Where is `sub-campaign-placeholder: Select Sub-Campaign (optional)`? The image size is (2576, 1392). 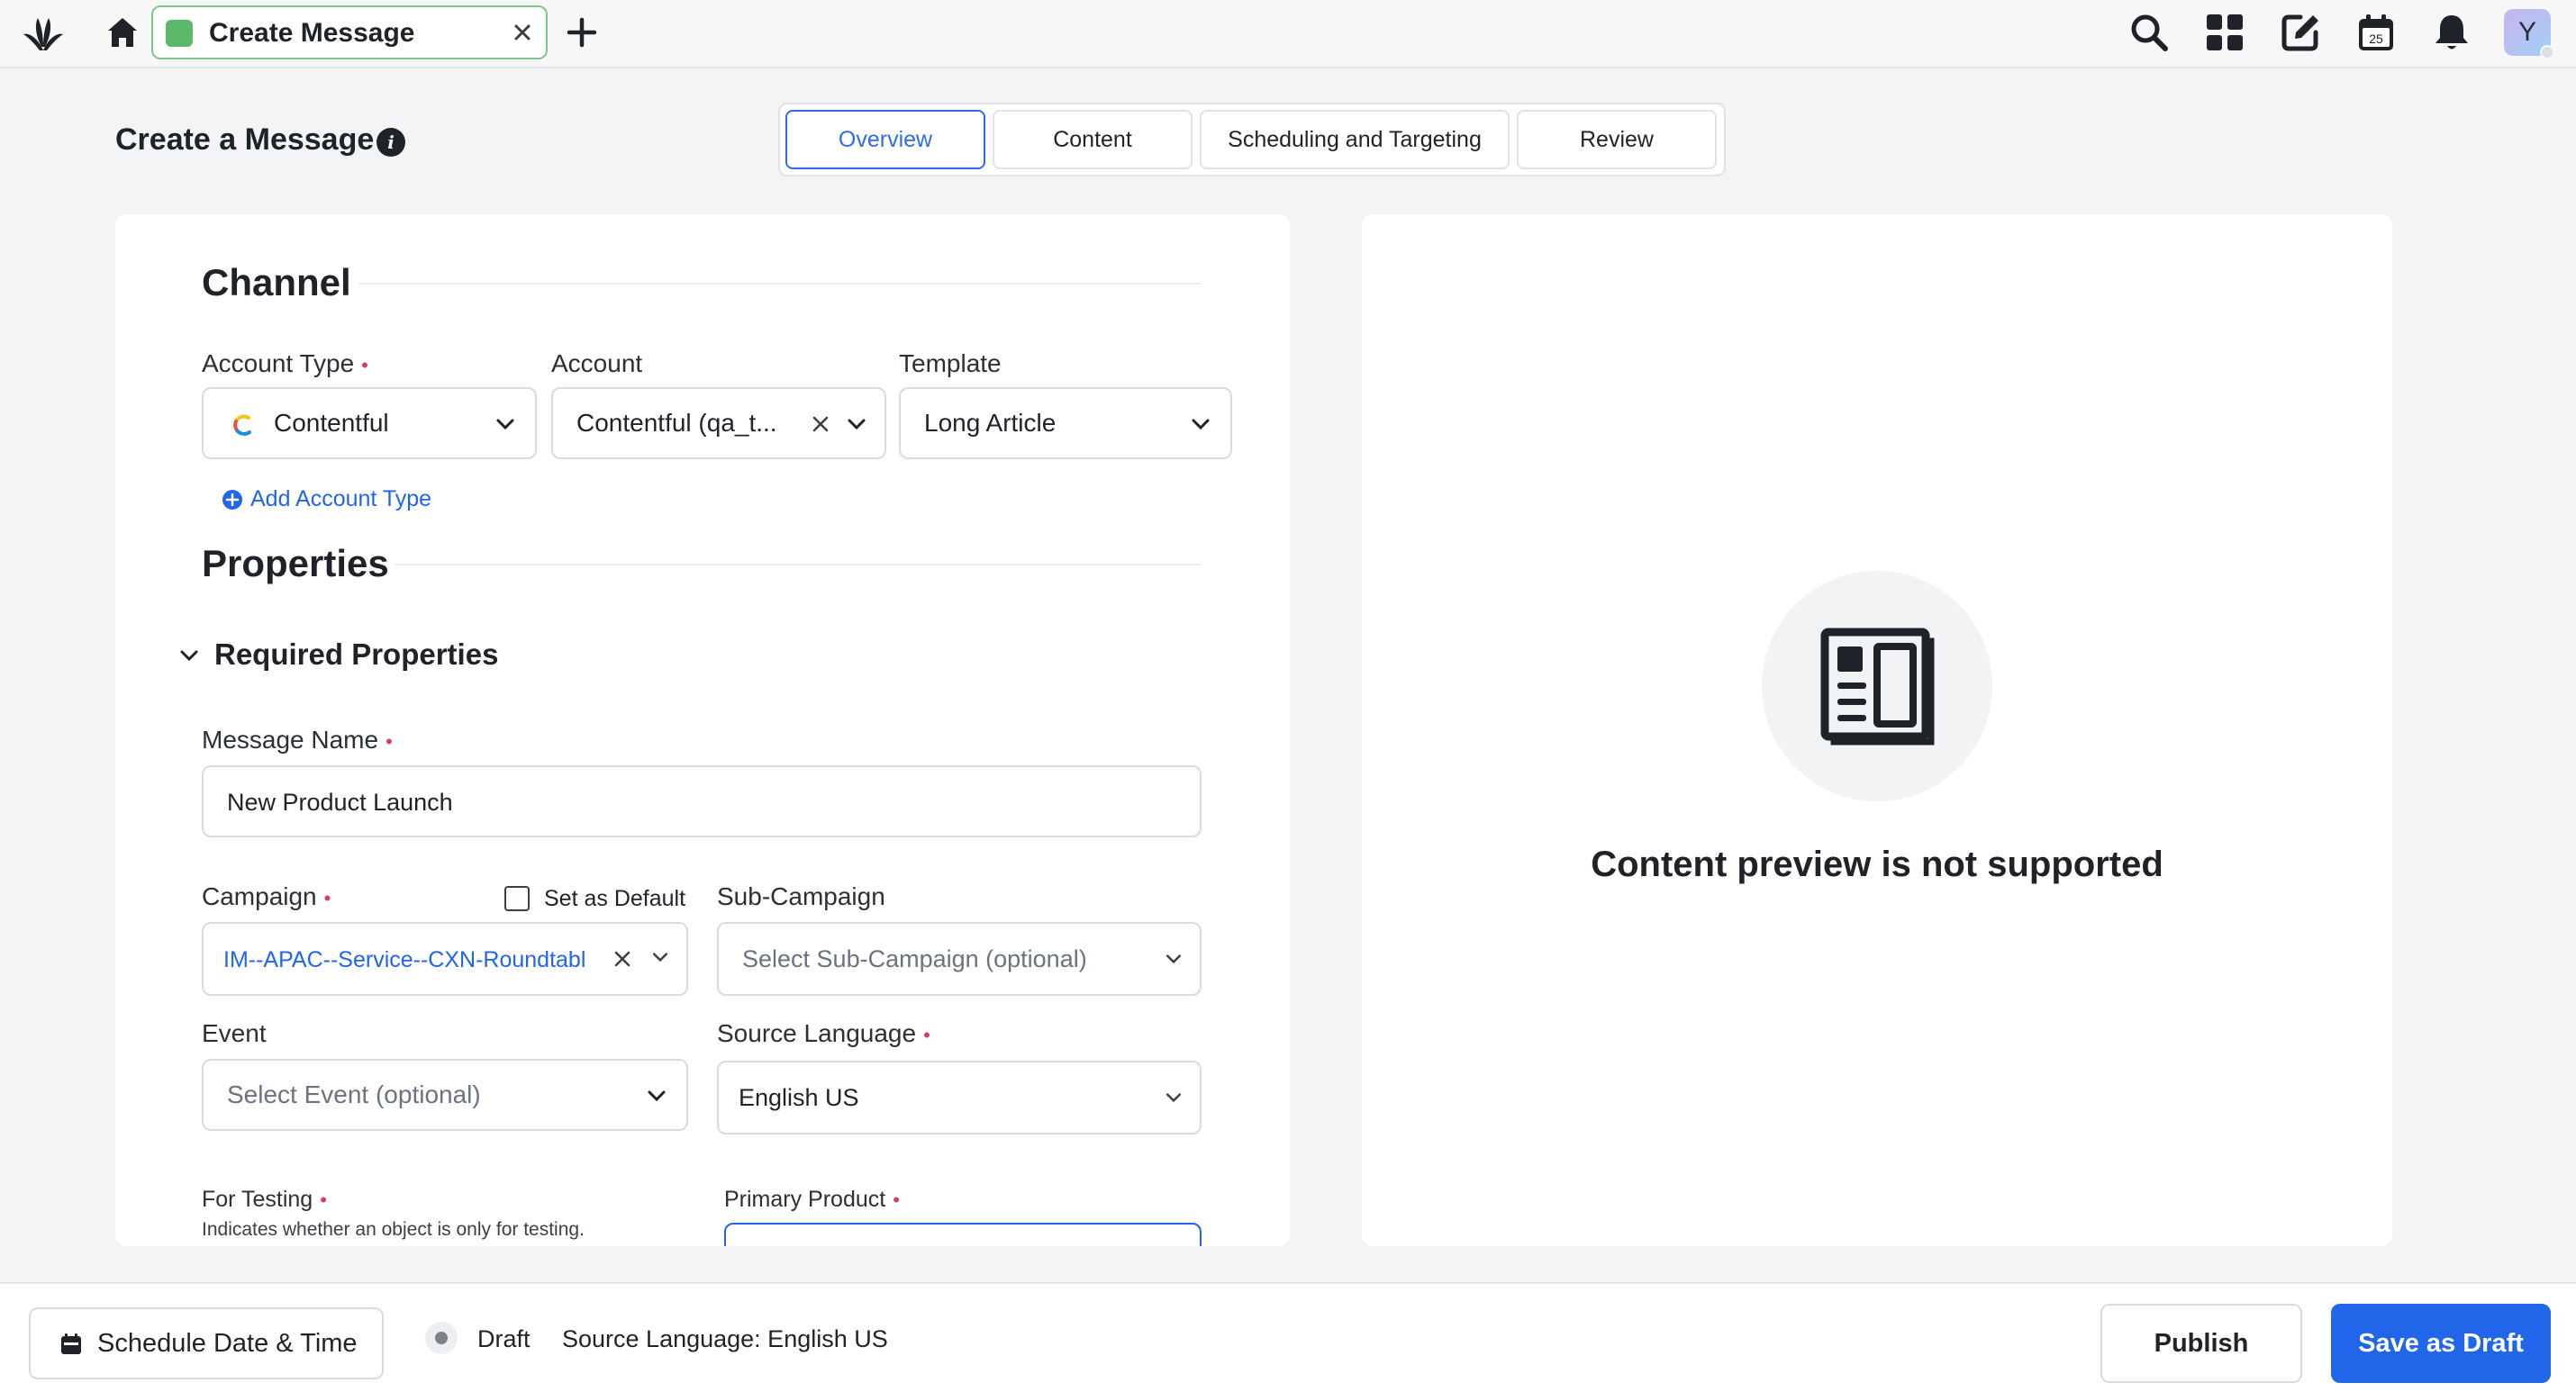 sub-campaign-placeholder: Select Sub-Campaign (optional) is located at coordinates (914, 958).